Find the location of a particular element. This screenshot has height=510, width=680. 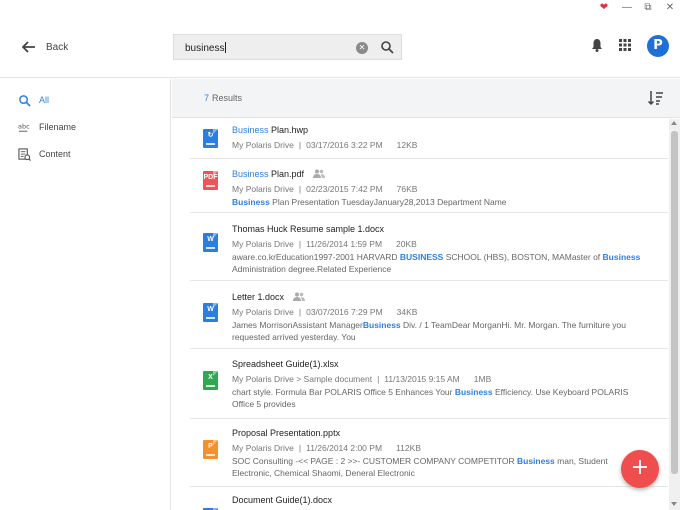

results-summary: 7 Results is located at coordinates (223, 98).